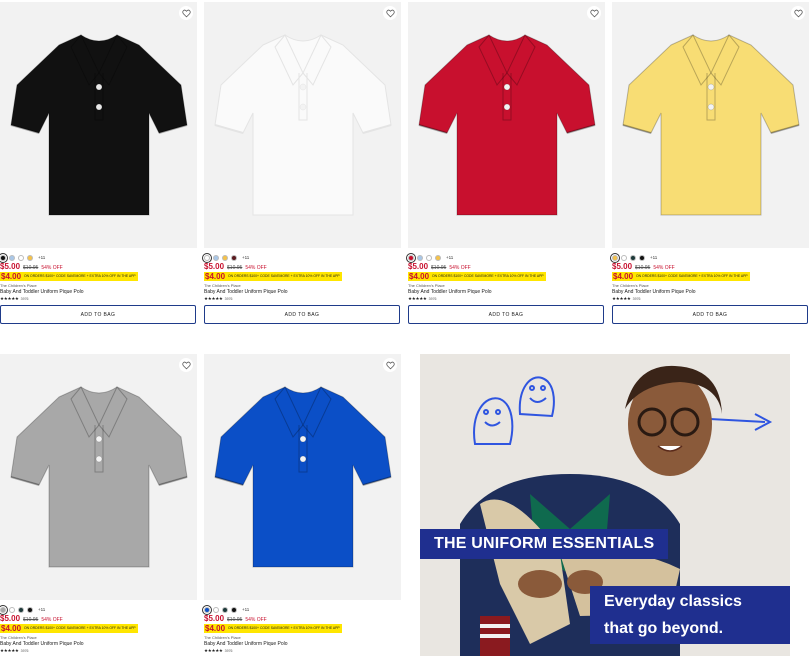 The image size is (810, 656). Describe the element at coordinates (690, 615) in the screenshot. I see `promo-subheadline: Everyday classics that go beyond.` at that location.